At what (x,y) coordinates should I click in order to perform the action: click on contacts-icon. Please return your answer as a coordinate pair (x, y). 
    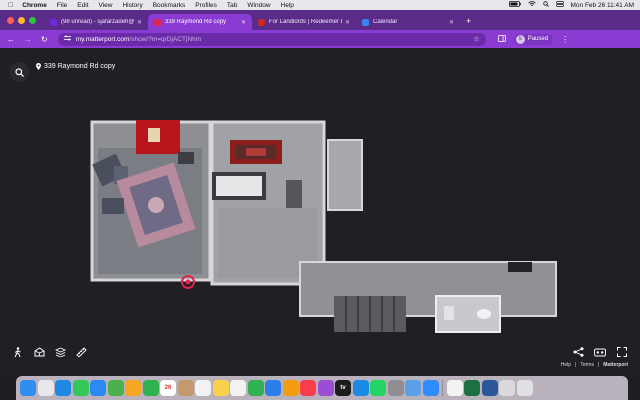
    Looking at the image, I should click on (185, 388).